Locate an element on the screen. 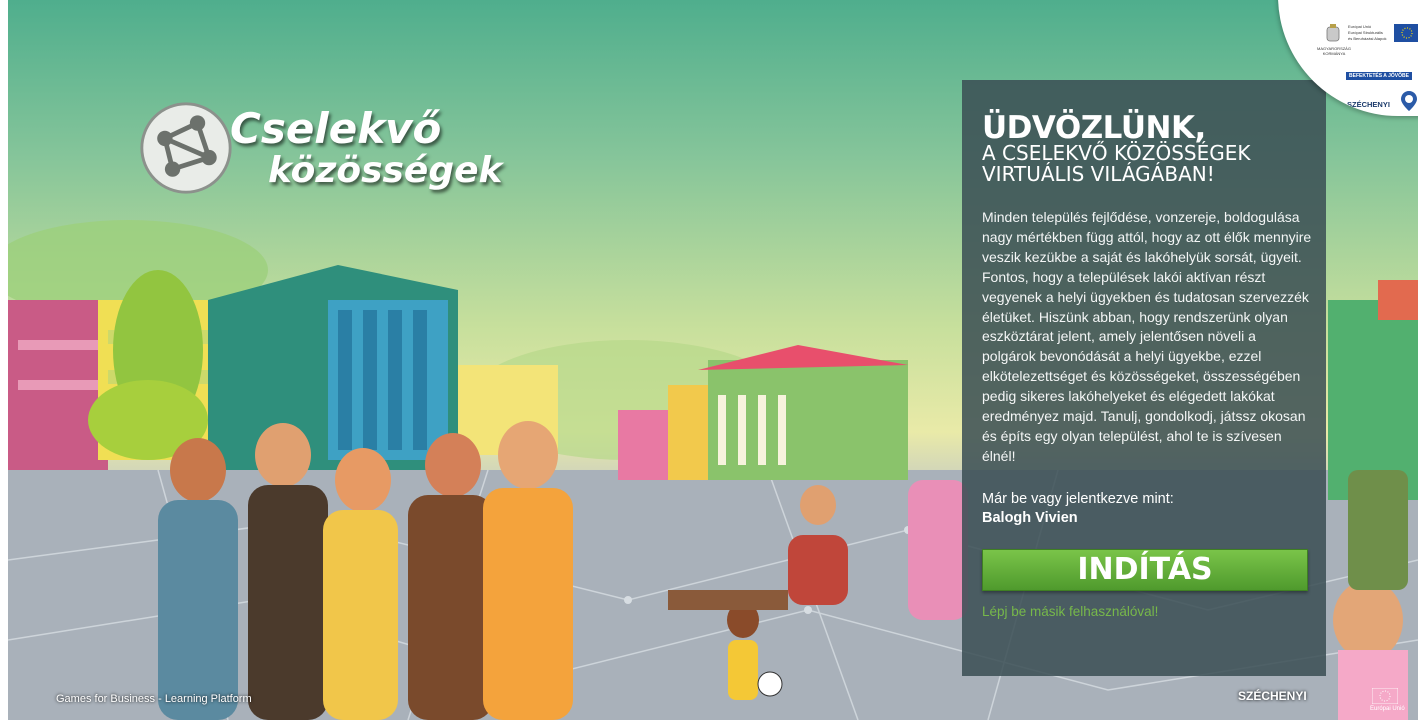 This screenshot has width=1418, height=720. eu-label-line1: Európai Unió is located at coordinates (1360, 26).